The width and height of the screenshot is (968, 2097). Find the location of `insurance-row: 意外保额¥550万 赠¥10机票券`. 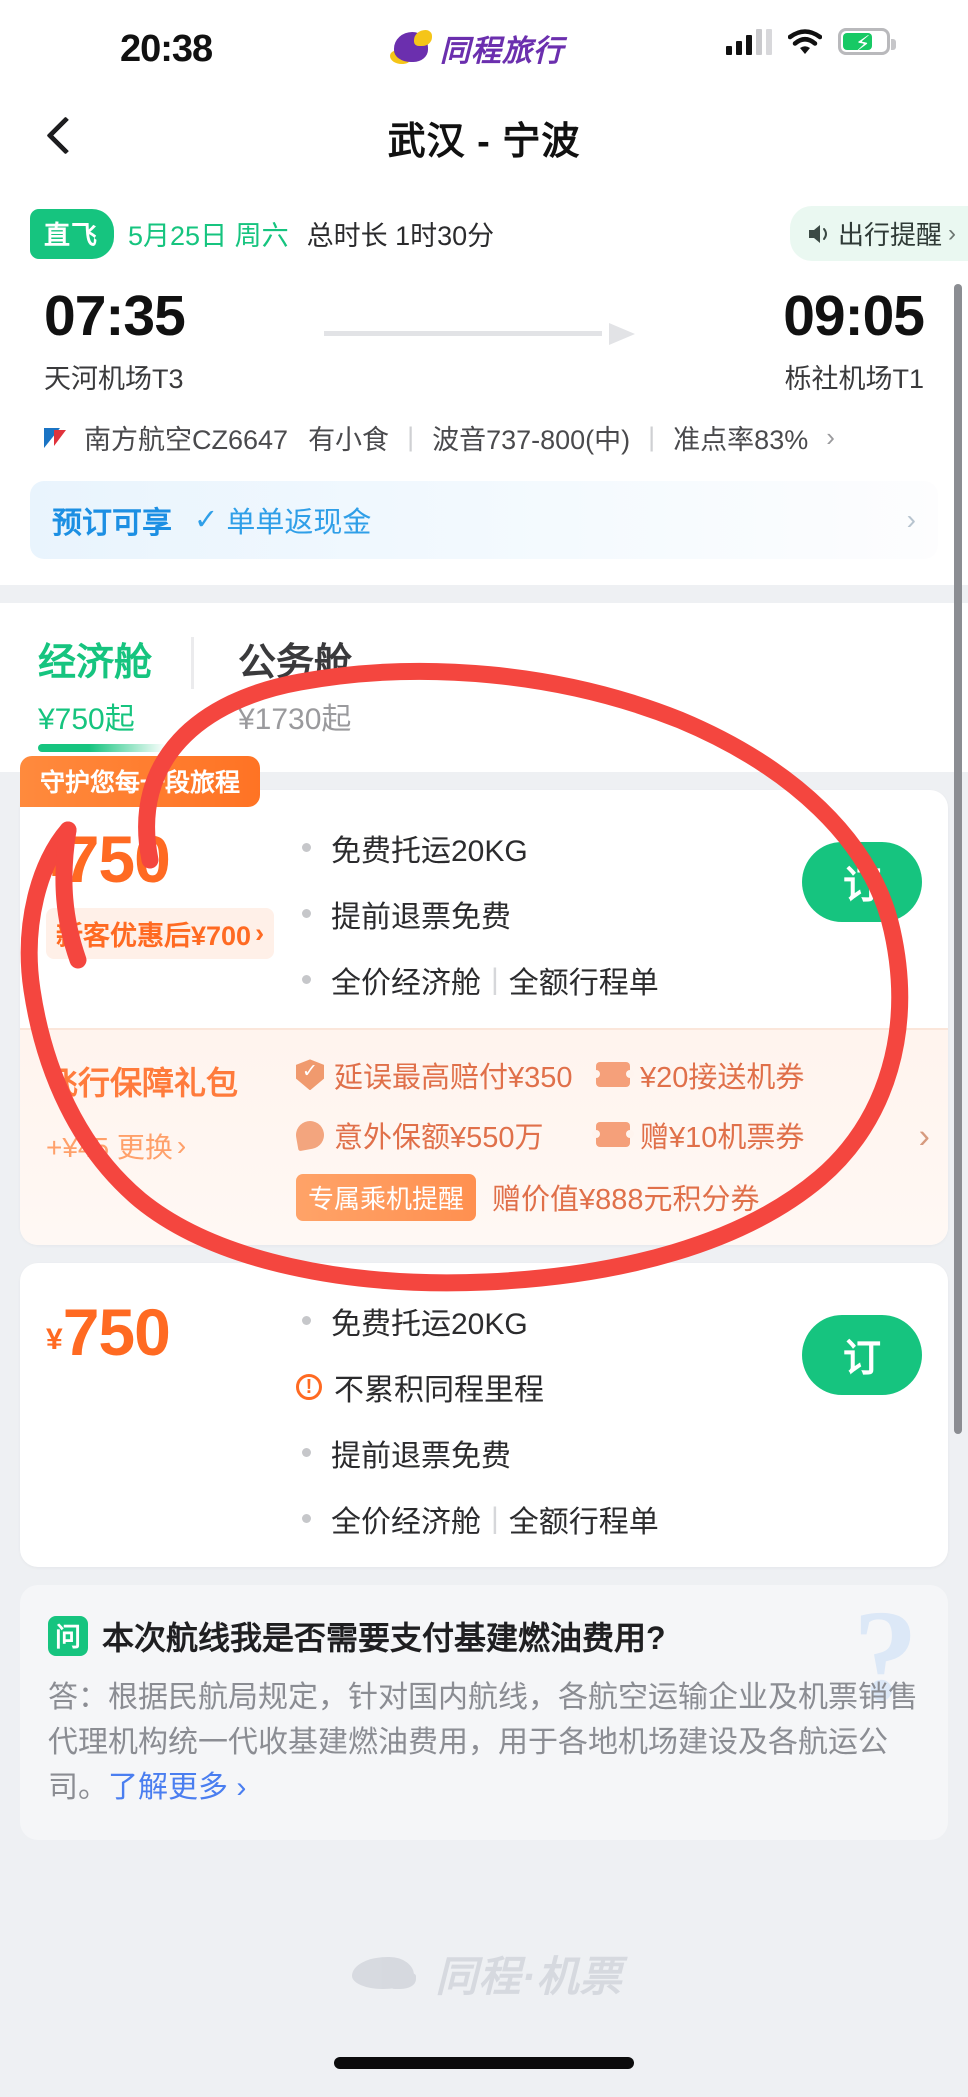

insurance-row: 意外保额¥550万 赠¥10机票券 is located at coordinates (607, 1135).